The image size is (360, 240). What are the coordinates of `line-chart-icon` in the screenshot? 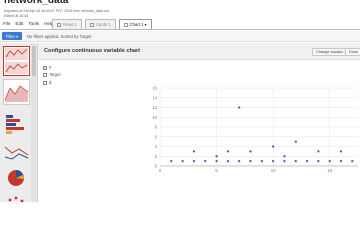 It's located at (16, 153).